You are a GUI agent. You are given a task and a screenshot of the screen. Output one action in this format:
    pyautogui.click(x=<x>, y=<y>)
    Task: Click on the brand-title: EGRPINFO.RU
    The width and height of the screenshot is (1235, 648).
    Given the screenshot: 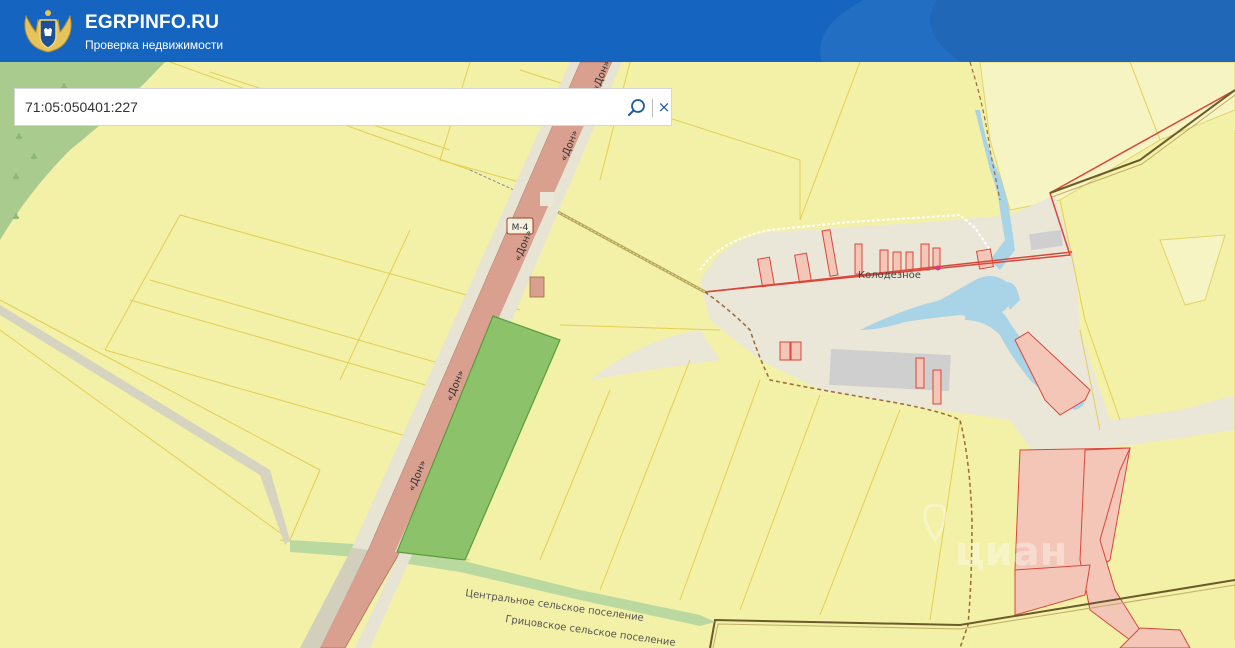 What is the action you would take?
    pyautogui.click(x=152, y=23)
    